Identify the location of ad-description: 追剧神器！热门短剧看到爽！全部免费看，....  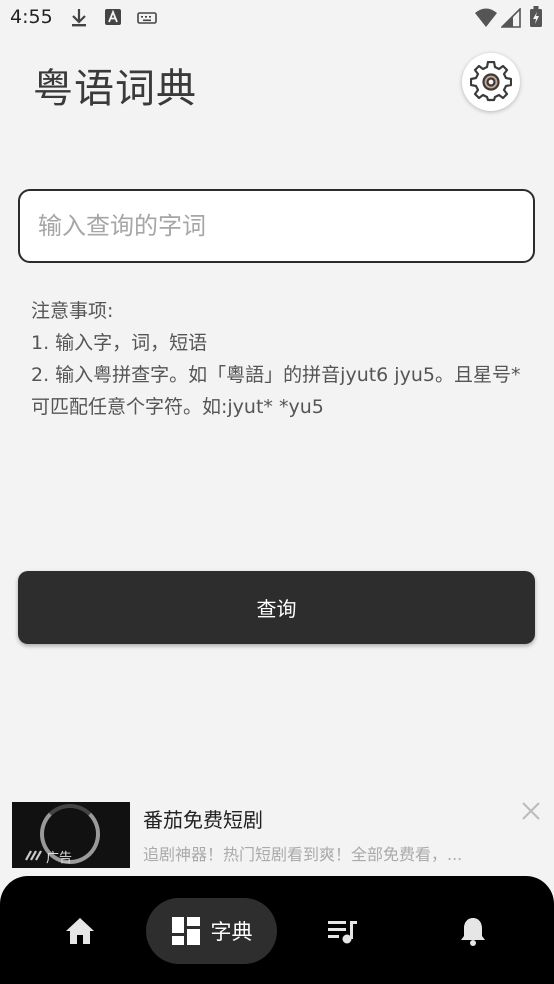
(328, 853).